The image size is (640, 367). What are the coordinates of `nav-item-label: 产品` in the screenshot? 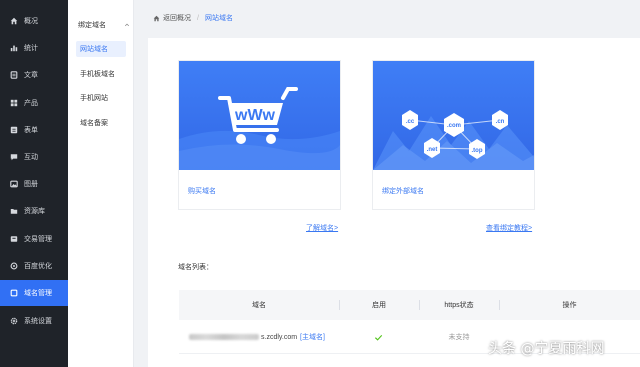 It's located at (31, 103).